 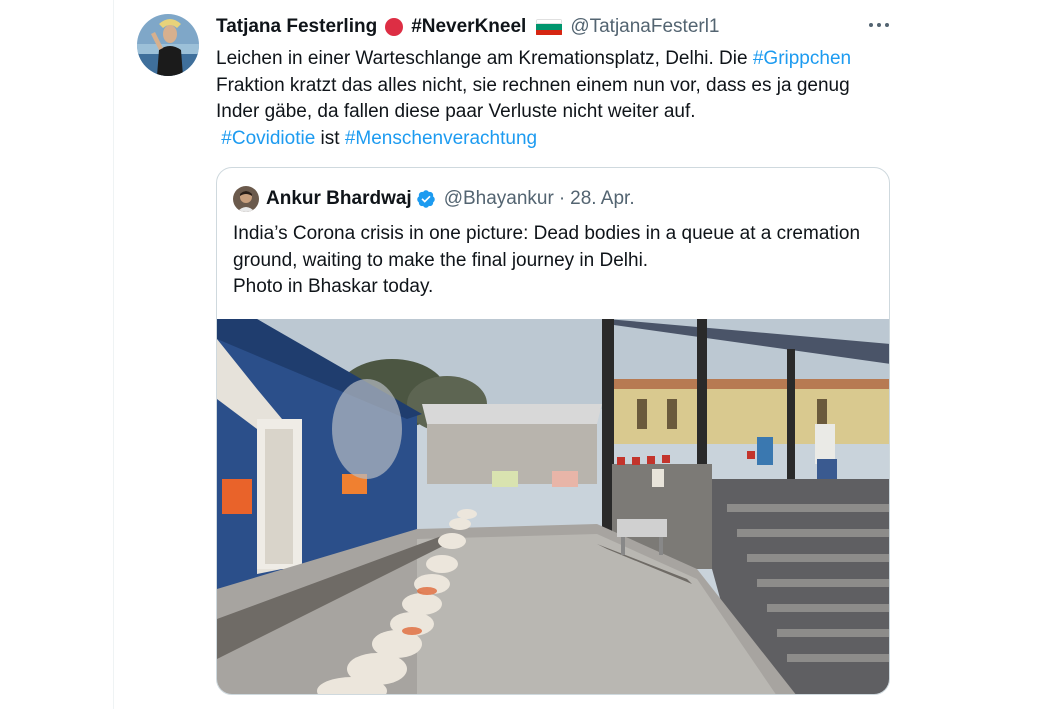 I want to click on timeline-border, so click(x=113, y=354).